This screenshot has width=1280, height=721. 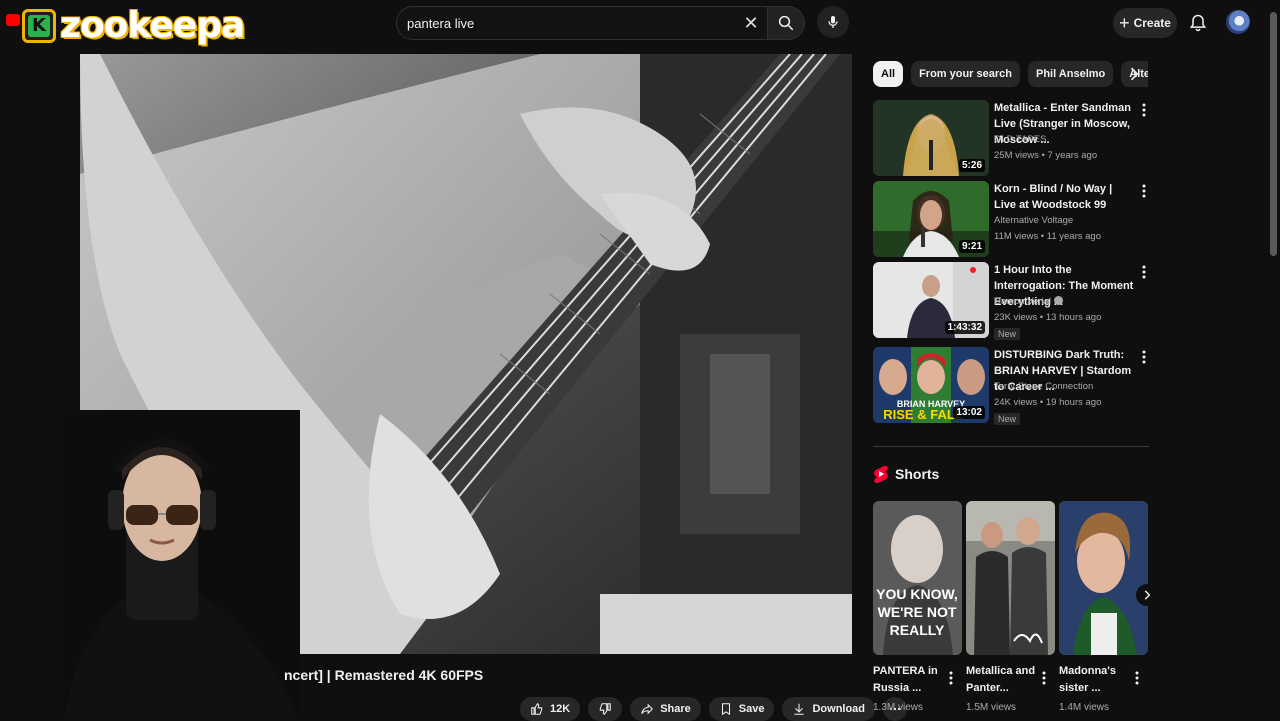 What do you see at coordinates (751, 23) in the screenshot?
I see `clear-search-icon: ✕` at bounding box center [751, 23].